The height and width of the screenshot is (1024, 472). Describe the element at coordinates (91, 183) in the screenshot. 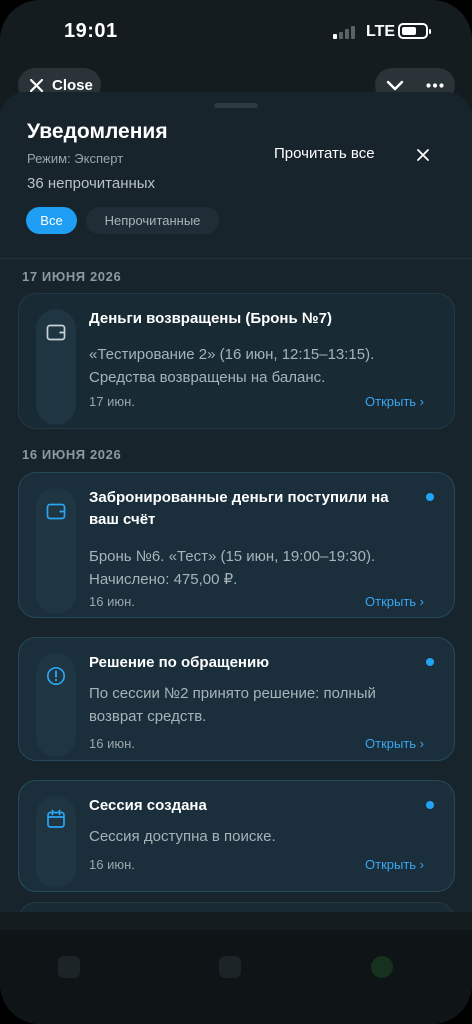

I see `unread-count: 36 непрочитанных` at that location.